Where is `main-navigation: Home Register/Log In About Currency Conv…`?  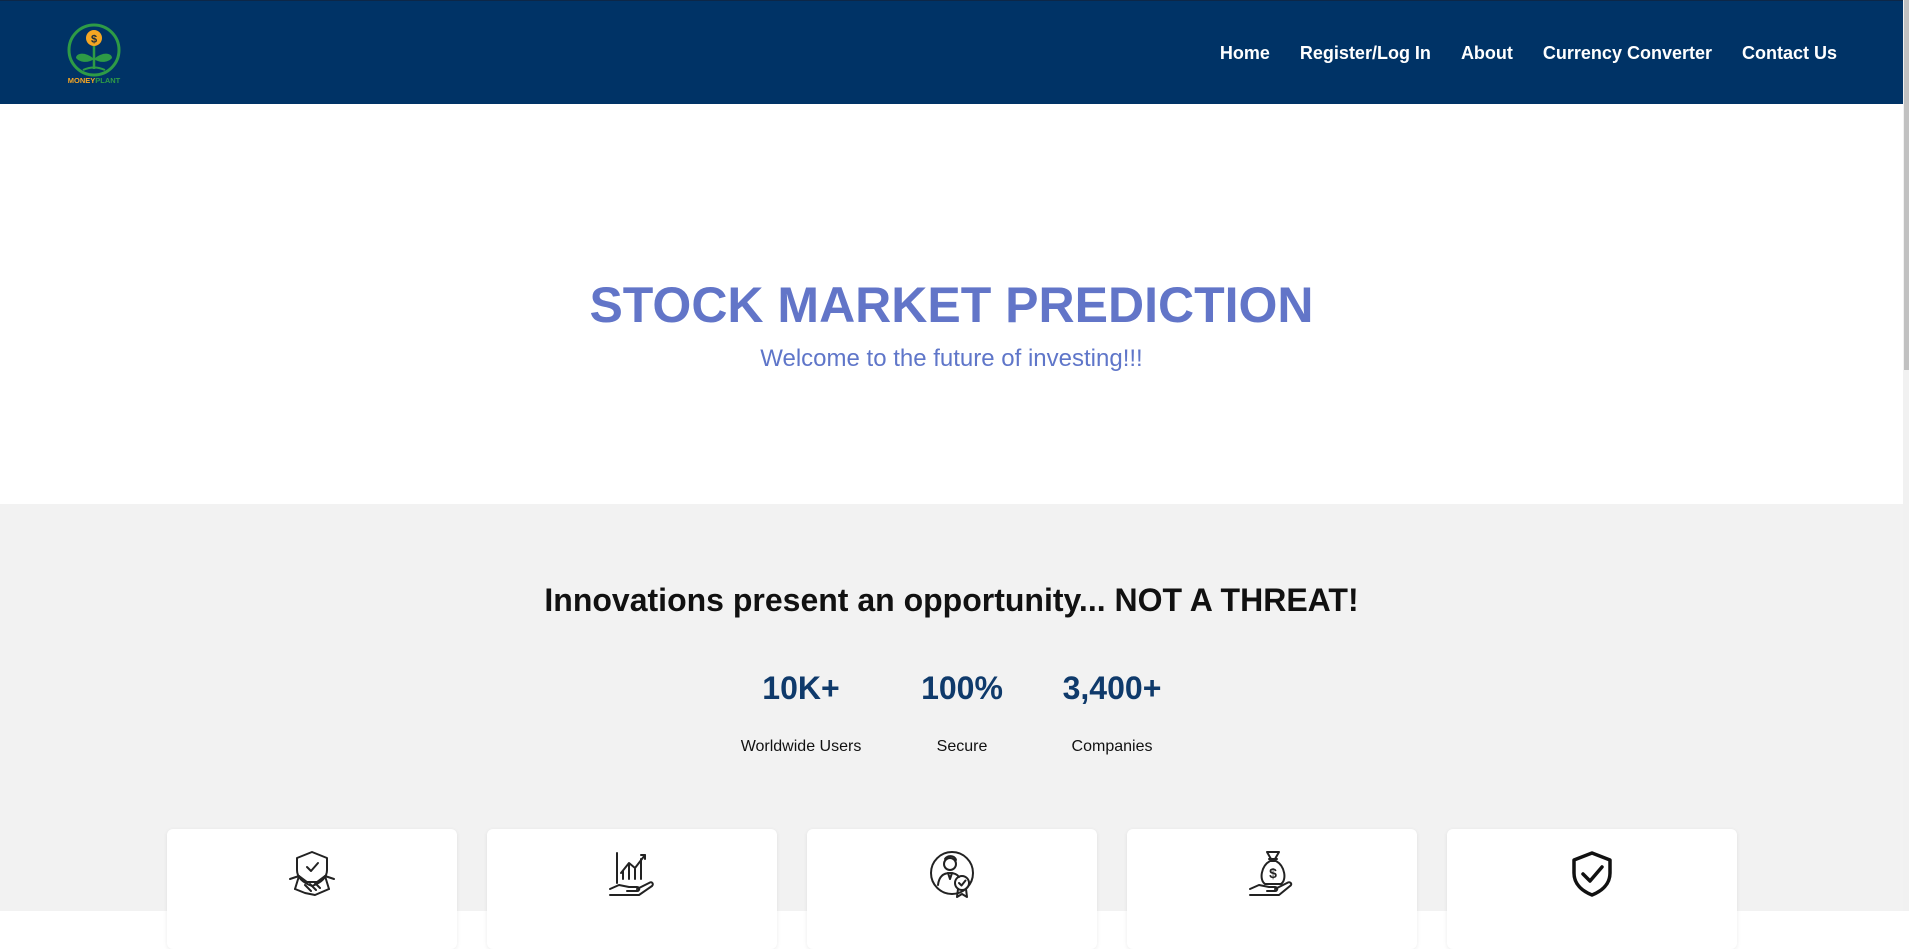
main-navigation: Home Register/Log In About Currency Conv… is located at coordinates (1528, 53).